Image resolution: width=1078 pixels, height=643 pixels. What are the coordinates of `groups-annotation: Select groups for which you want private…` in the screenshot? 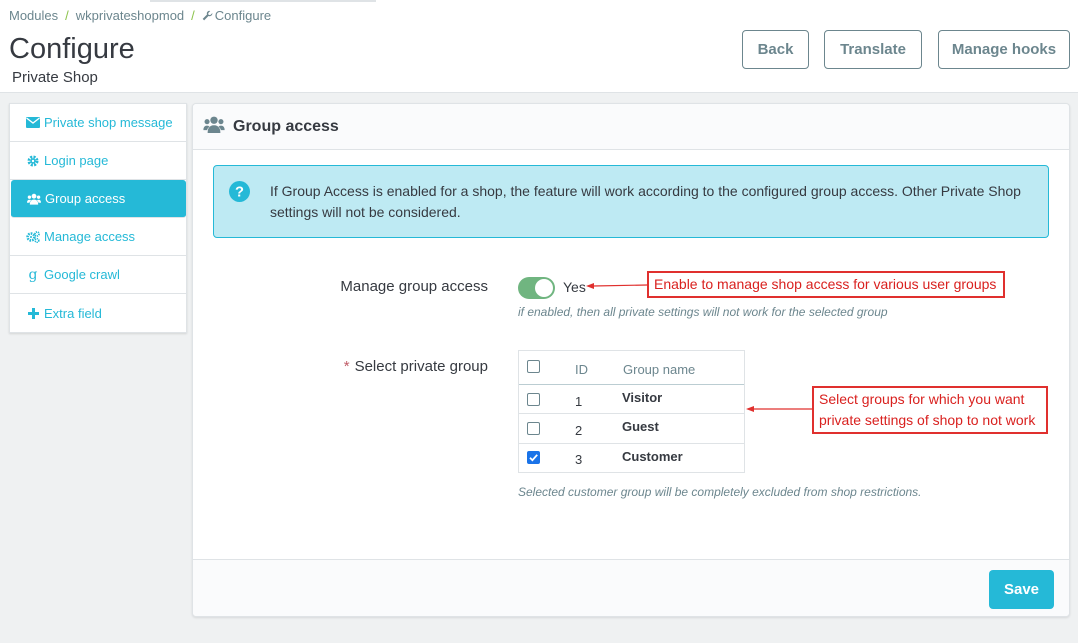 It's located at (930, 410).